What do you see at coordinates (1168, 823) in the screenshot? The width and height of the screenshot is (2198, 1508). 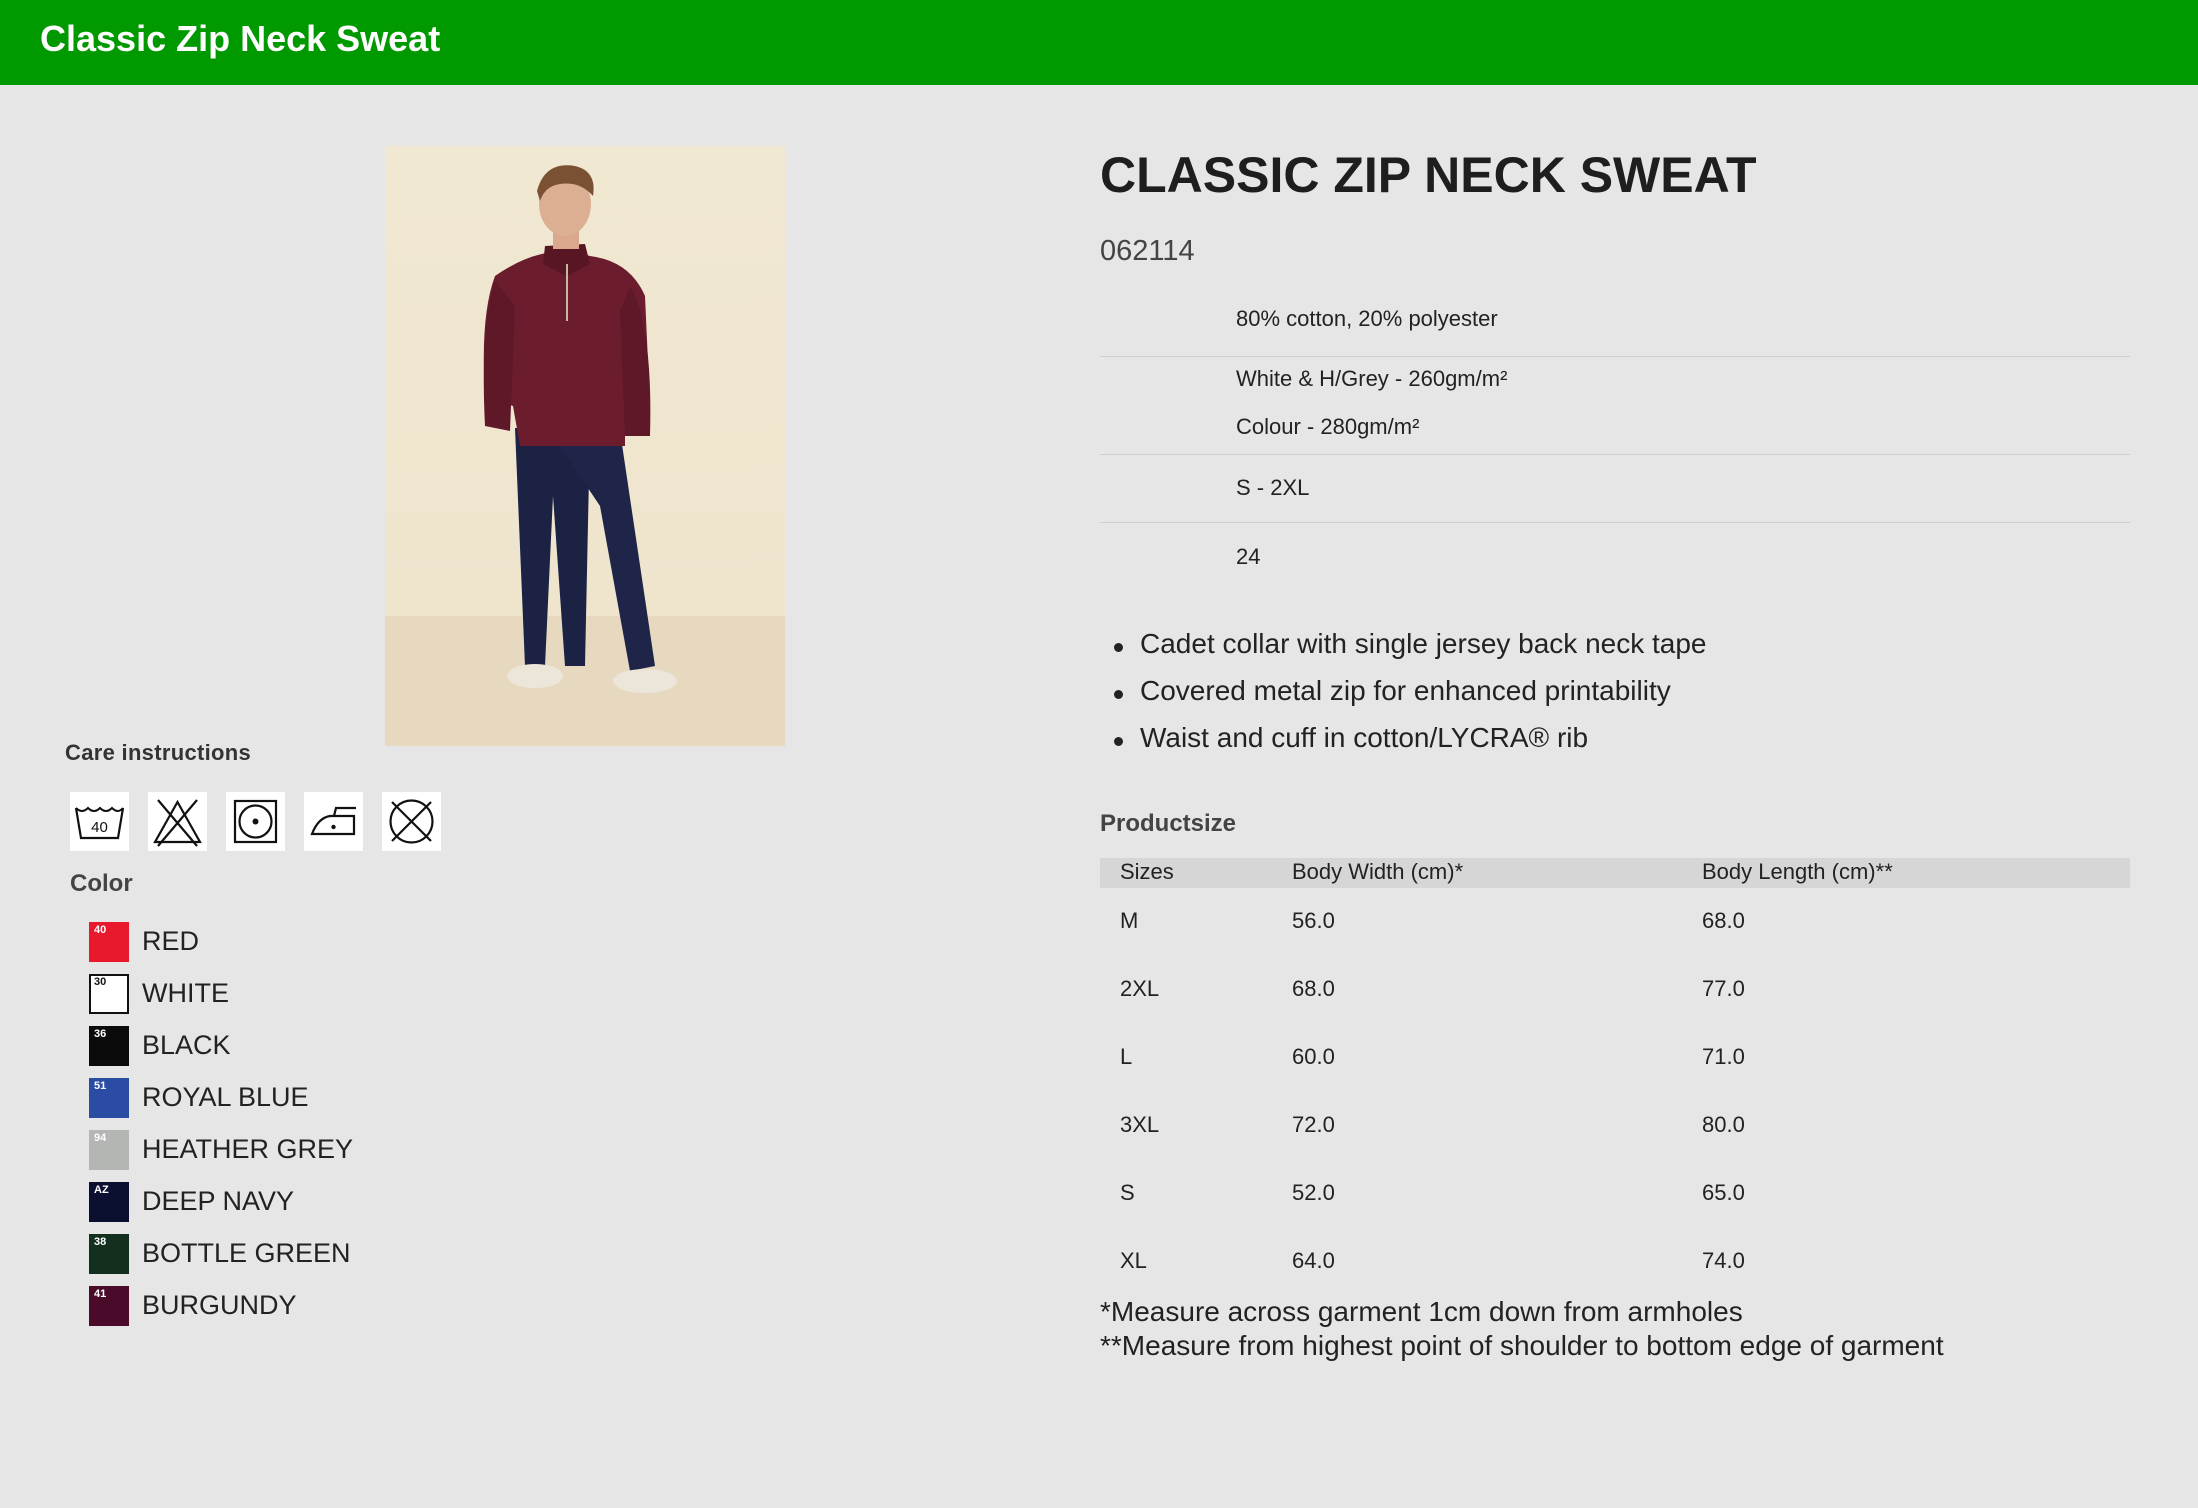 I see `productsize-title: Productsize` at bounding box center [1168, 823].